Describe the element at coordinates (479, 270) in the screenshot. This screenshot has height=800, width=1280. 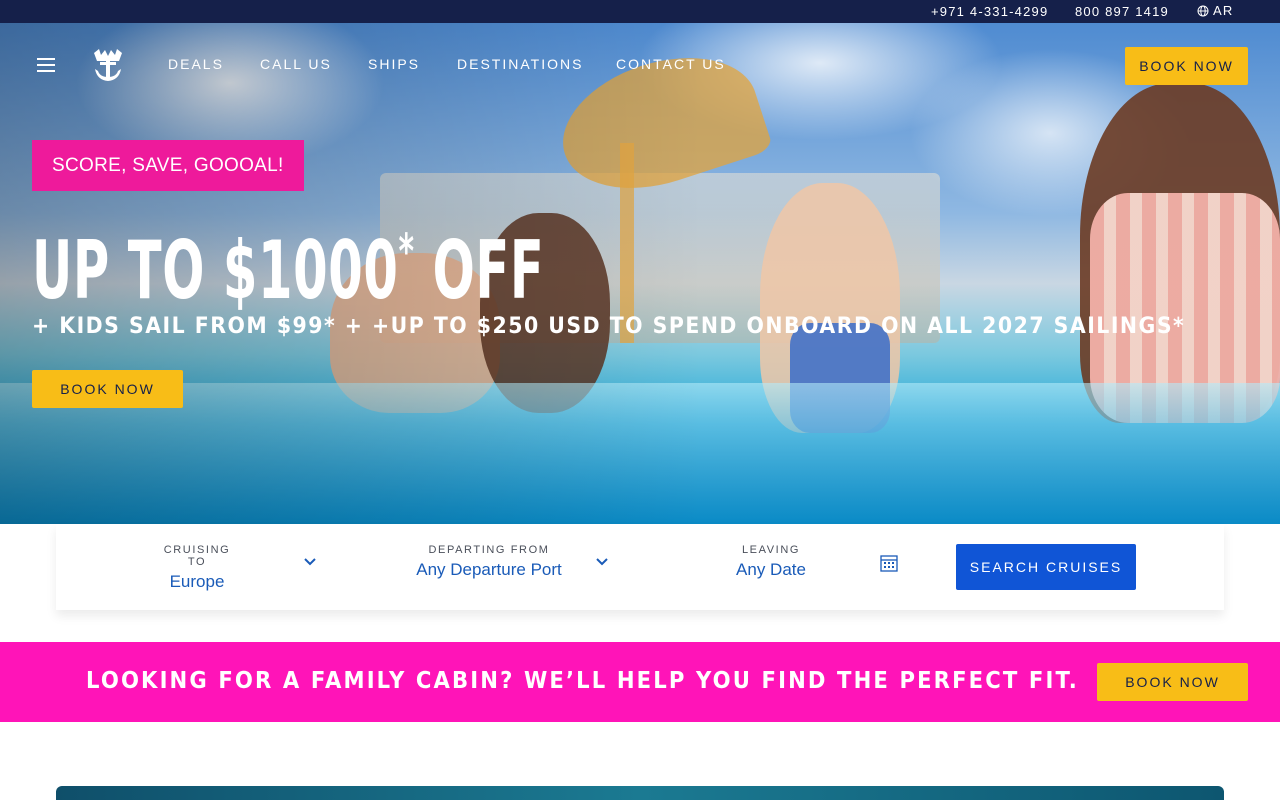
I see `headline-suffix: OFF` at that location.